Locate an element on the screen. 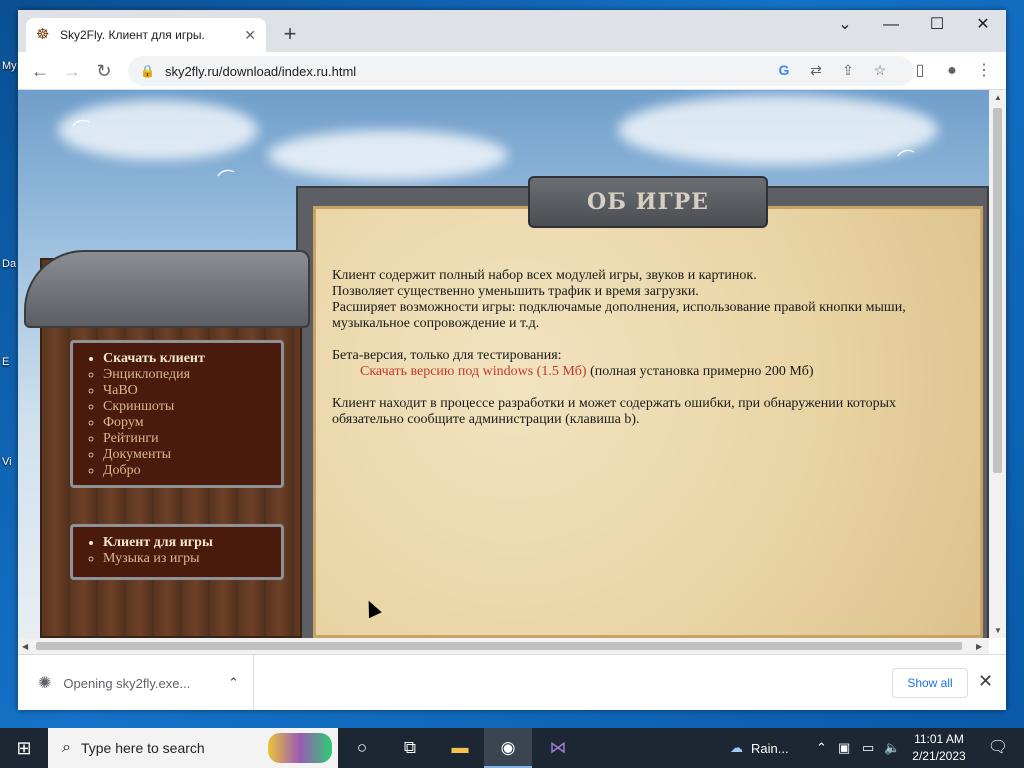  address-bar: 🔒 sky2fly.ru/download/index.ru.html is located at coordinates (521, 71).